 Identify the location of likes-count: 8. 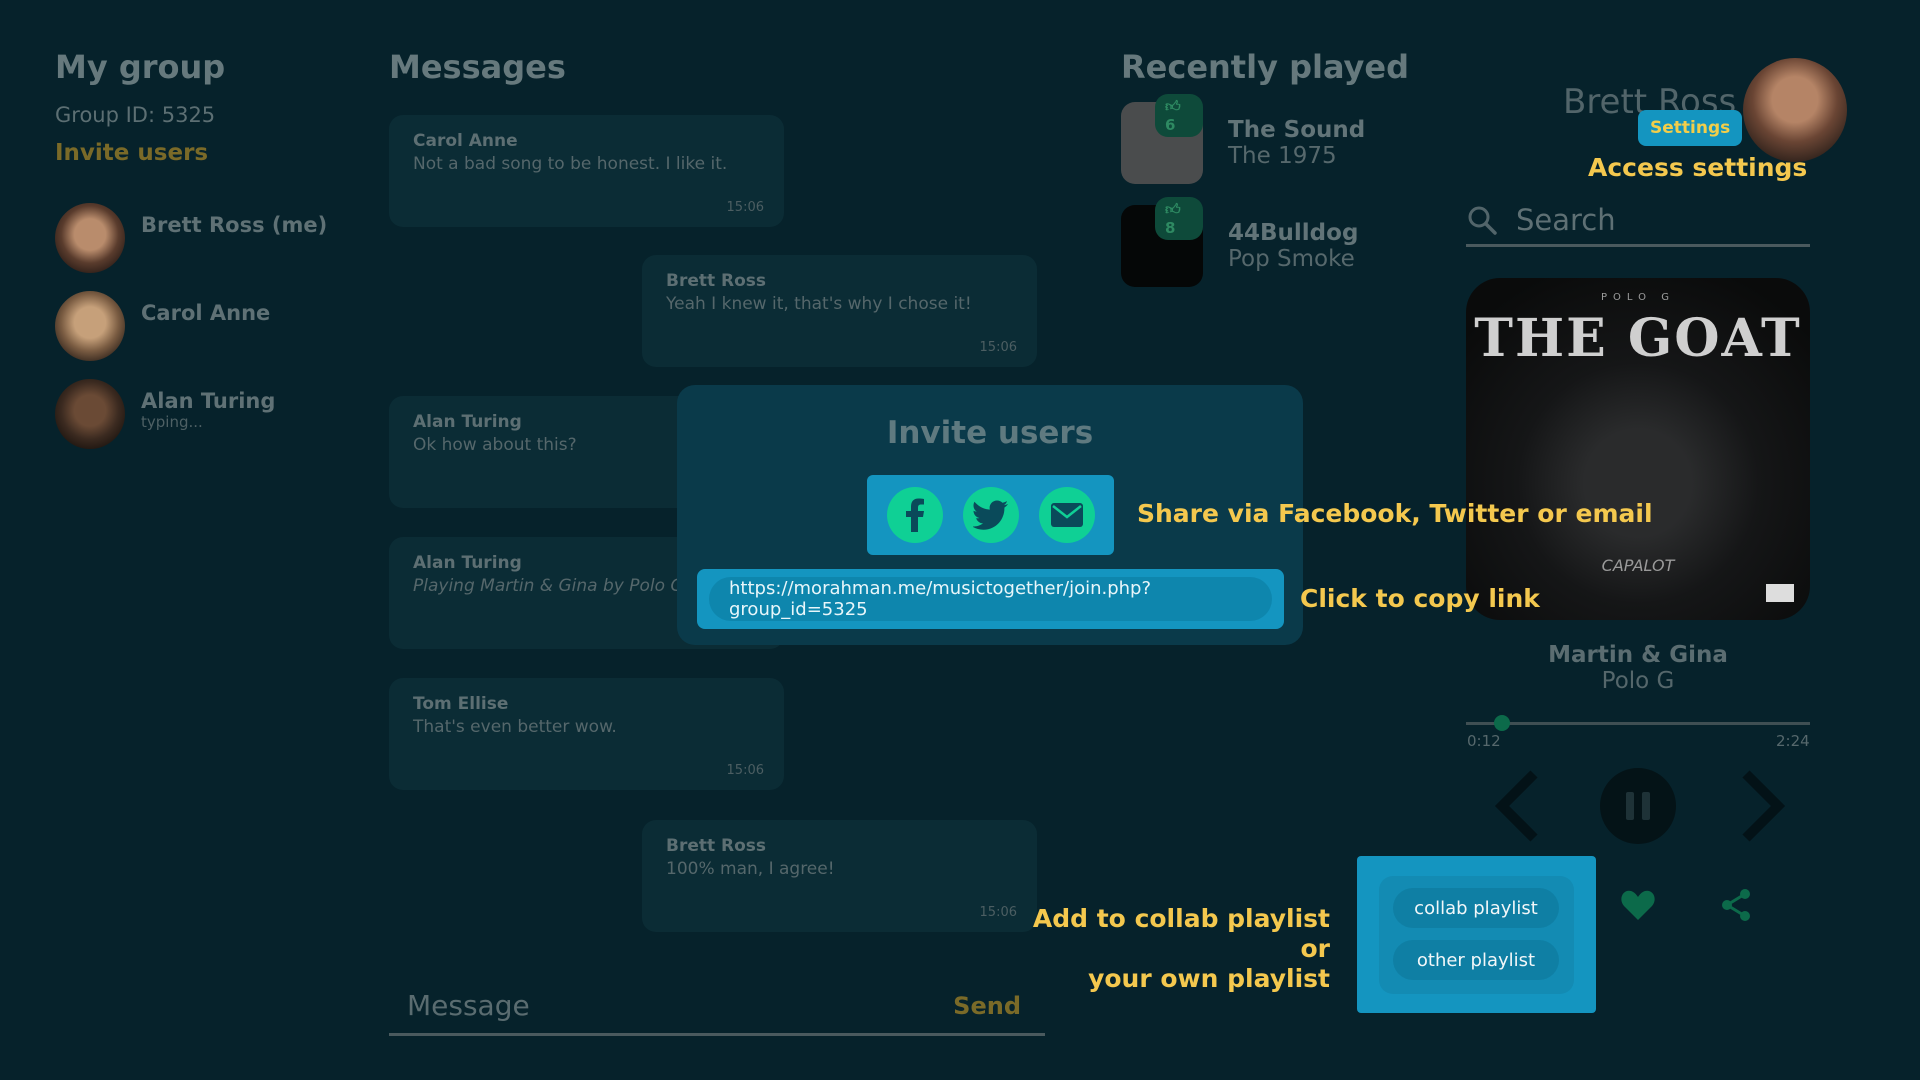
(1170, 228).